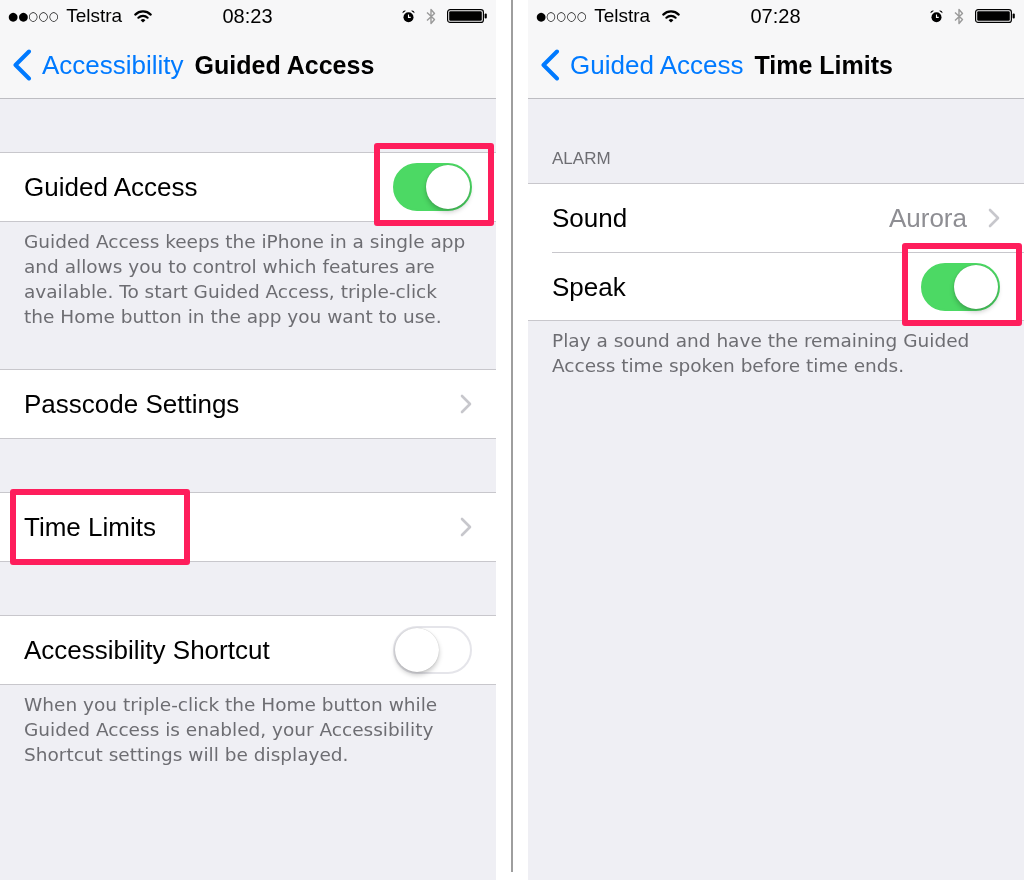 The height and width of the screenshot is (880, 1024). What do you see at coordinates (589, 286) in the screenshot?
I see `setting-label: Speak` at bounding box center [589, 286].